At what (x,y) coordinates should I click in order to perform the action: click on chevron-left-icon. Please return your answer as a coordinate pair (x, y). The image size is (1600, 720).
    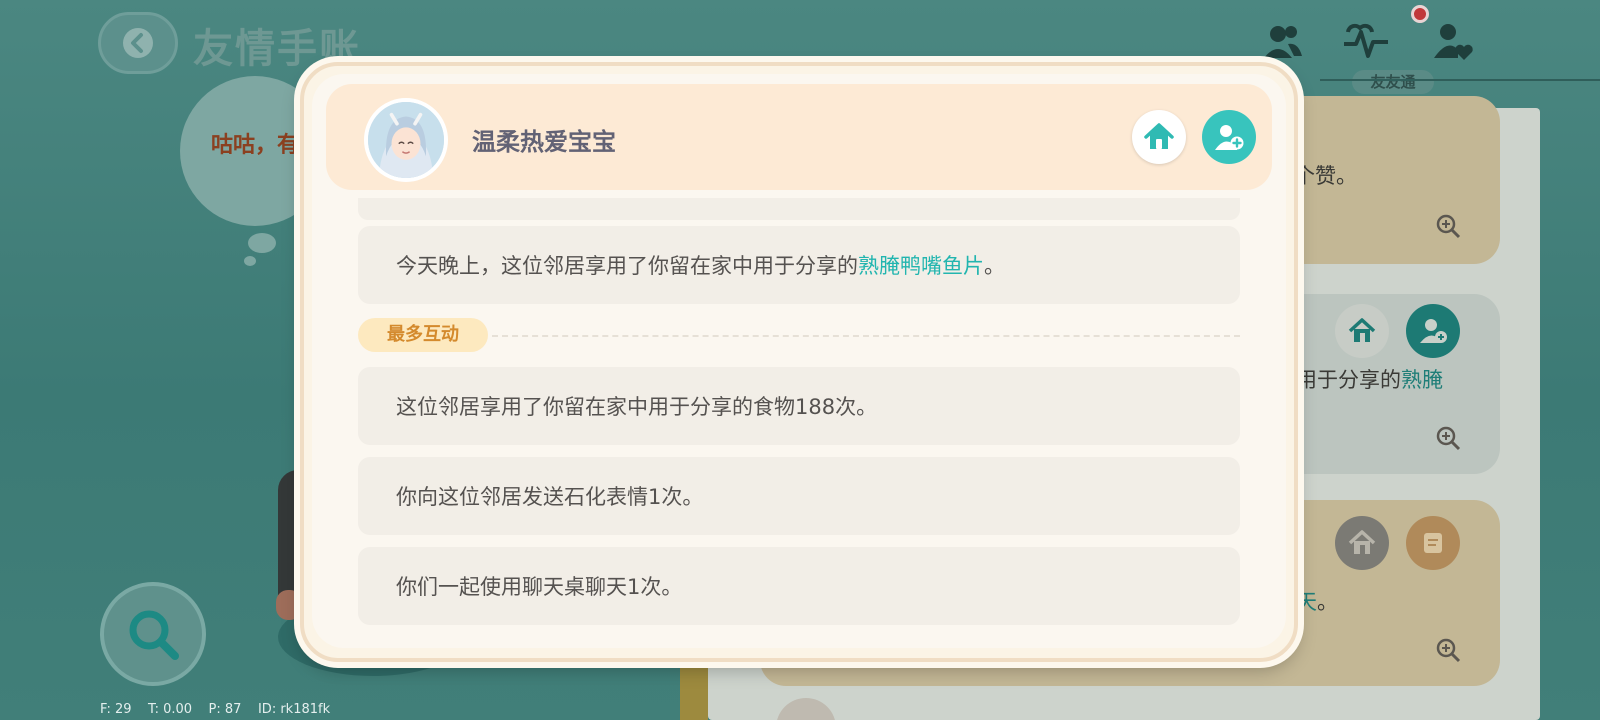
    Looking at the image, I should click on (138, 43).